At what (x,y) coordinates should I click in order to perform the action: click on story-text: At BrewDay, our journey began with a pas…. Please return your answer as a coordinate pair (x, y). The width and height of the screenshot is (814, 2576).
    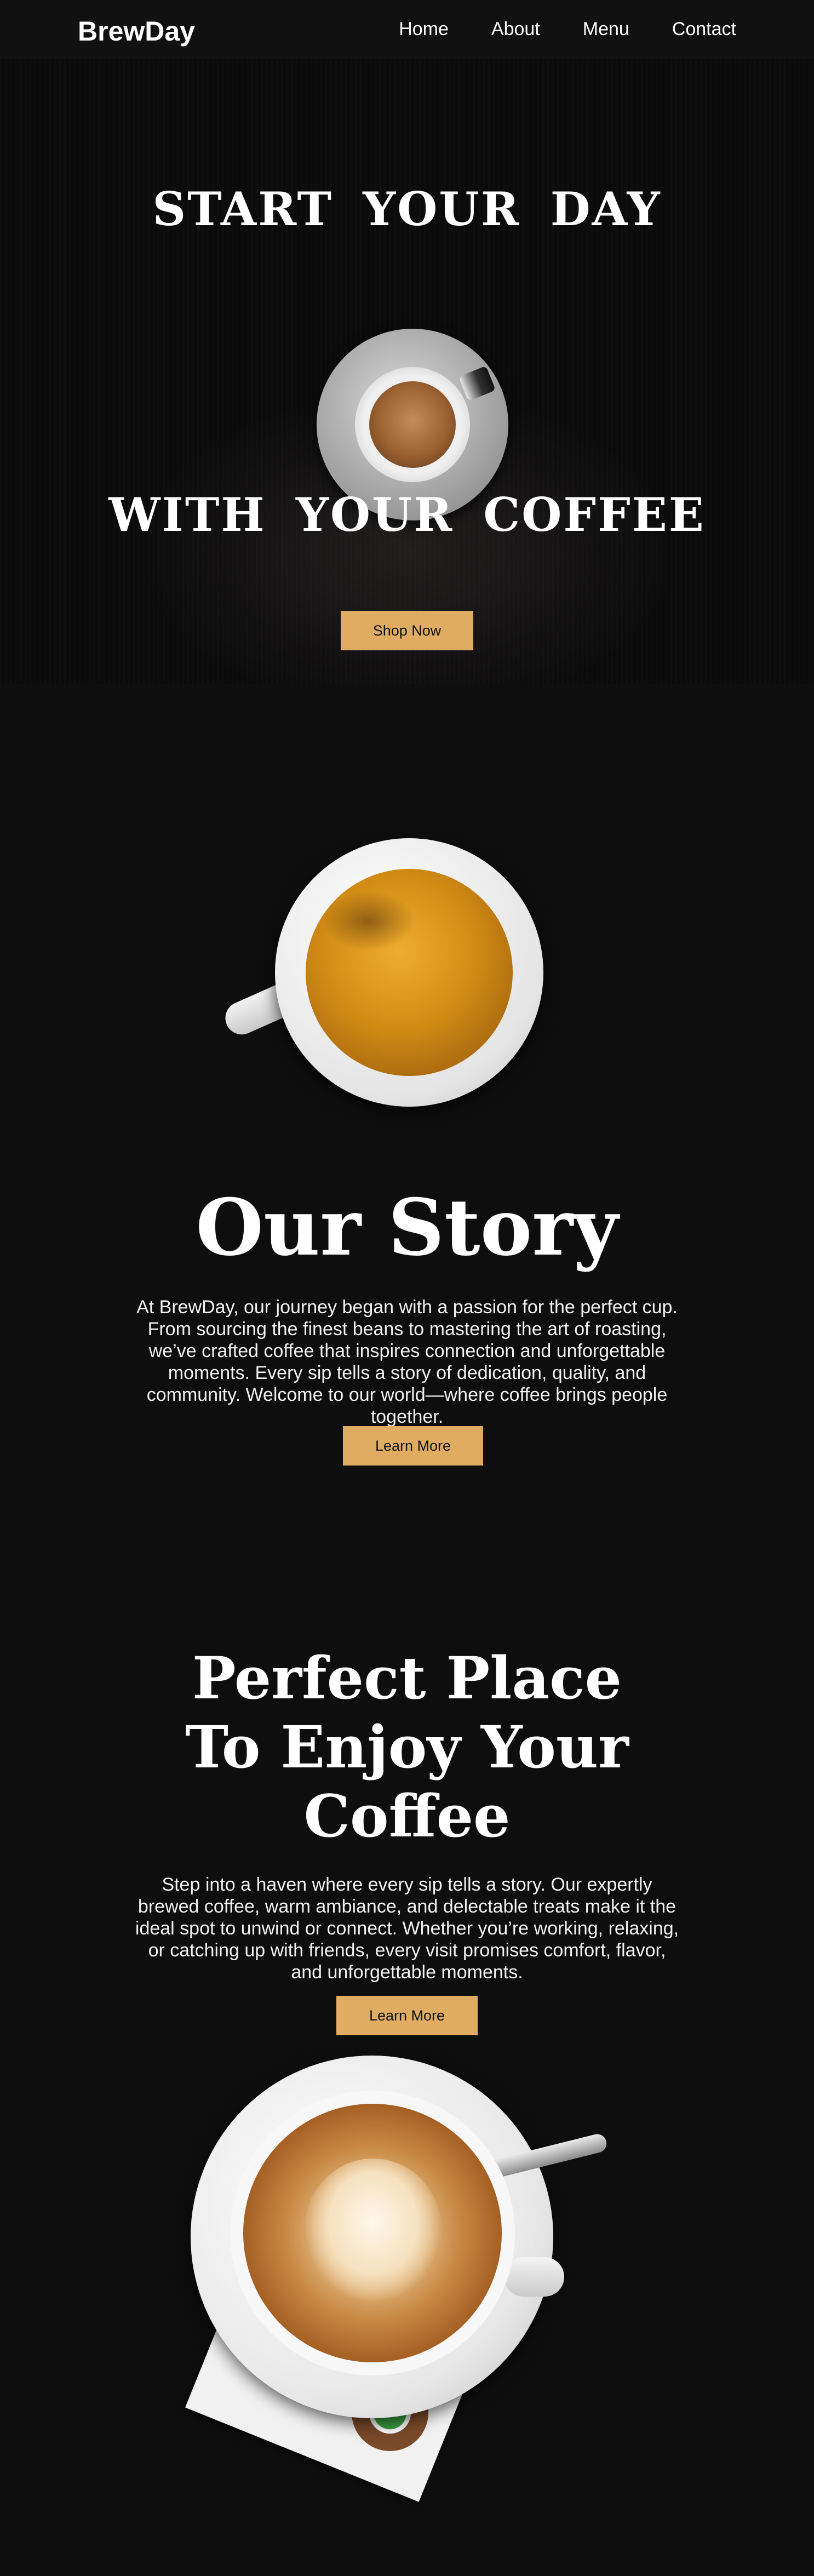
    Looking at the image, I should click on (407, 1362).